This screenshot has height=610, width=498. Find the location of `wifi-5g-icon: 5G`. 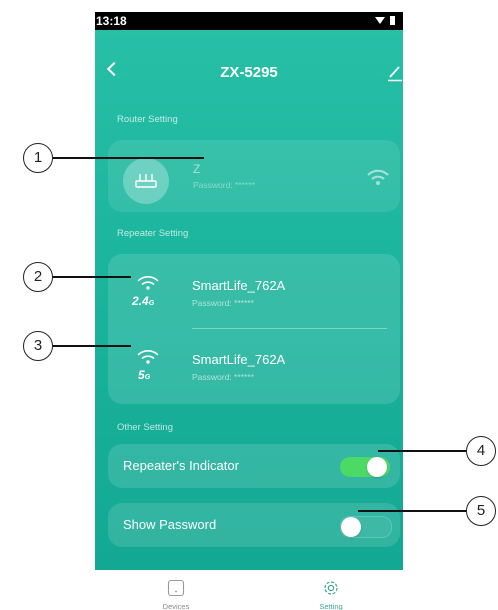

wifi-5g-icon: 5G is located at coordinates (150, 368).